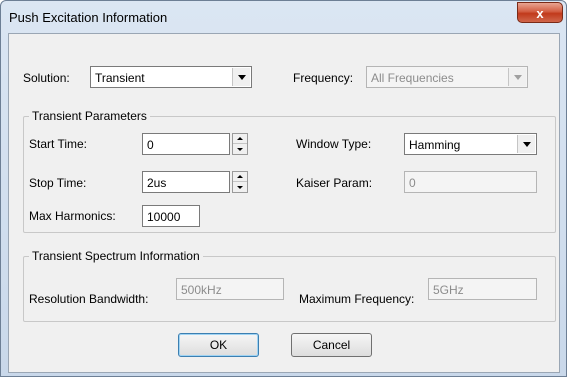  I want to click on frequency-value: All Frequencies, so click(412, 78).